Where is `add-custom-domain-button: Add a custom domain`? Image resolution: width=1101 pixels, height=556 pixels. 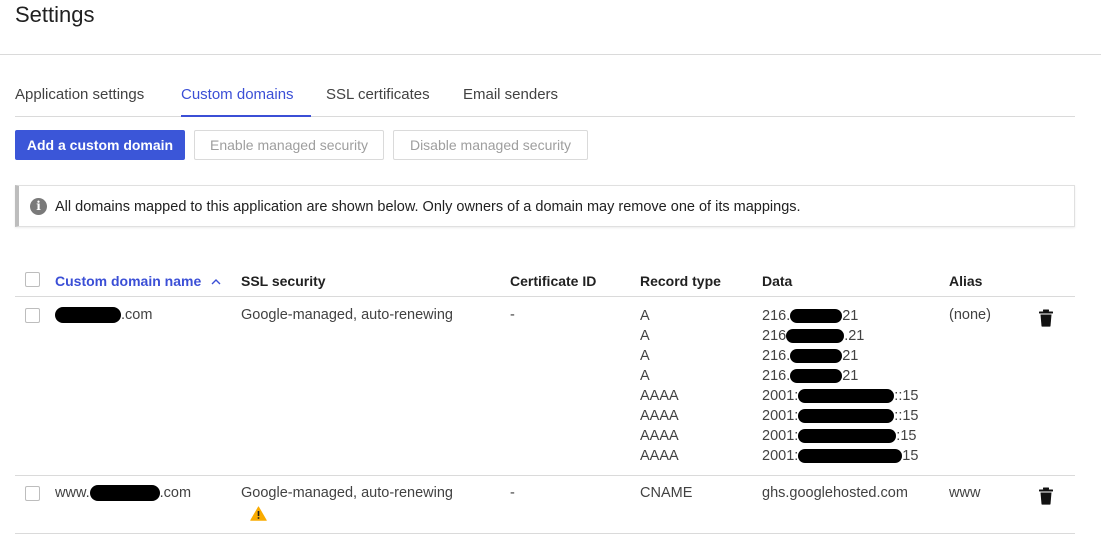 add-custom-domain-button: Add a custom domain is located at coordinates (100, 145).